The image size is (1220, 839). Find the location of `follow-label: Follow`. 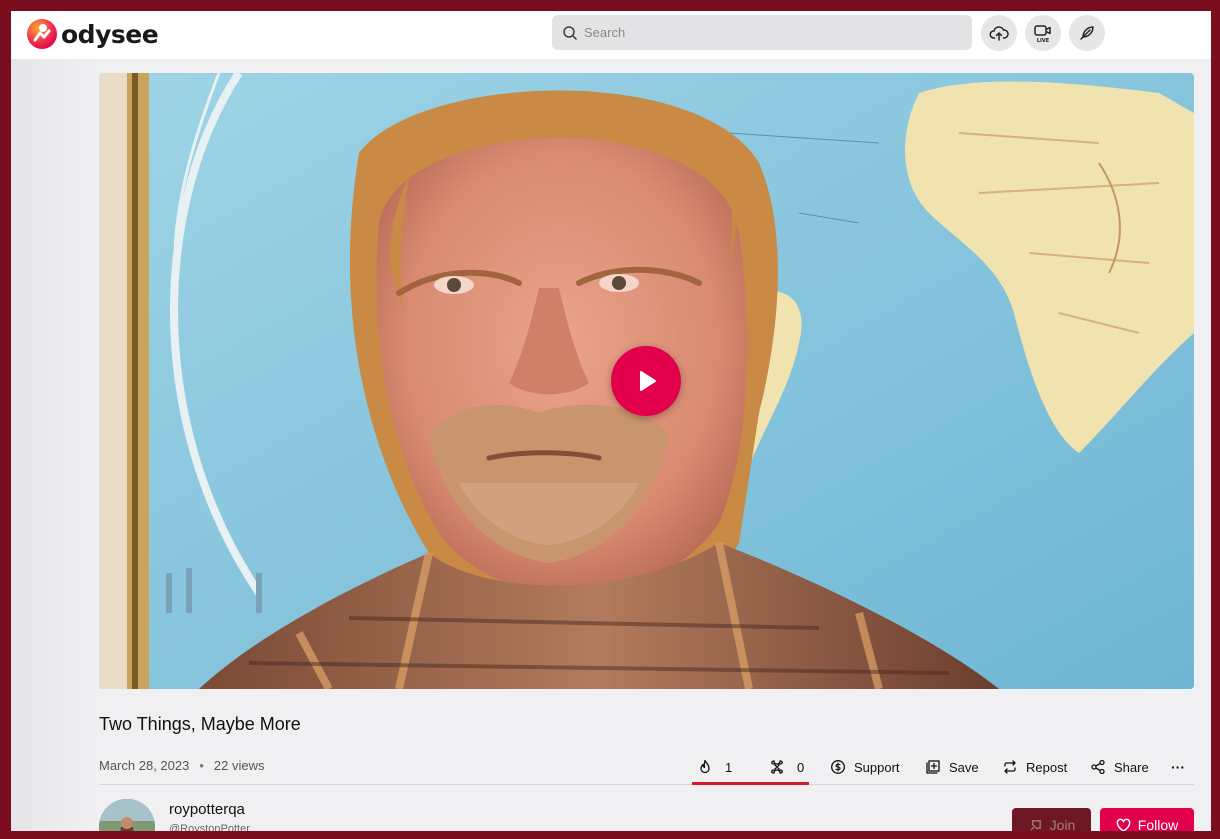

follow-label: Follow is located at coordinates (1158, 824).